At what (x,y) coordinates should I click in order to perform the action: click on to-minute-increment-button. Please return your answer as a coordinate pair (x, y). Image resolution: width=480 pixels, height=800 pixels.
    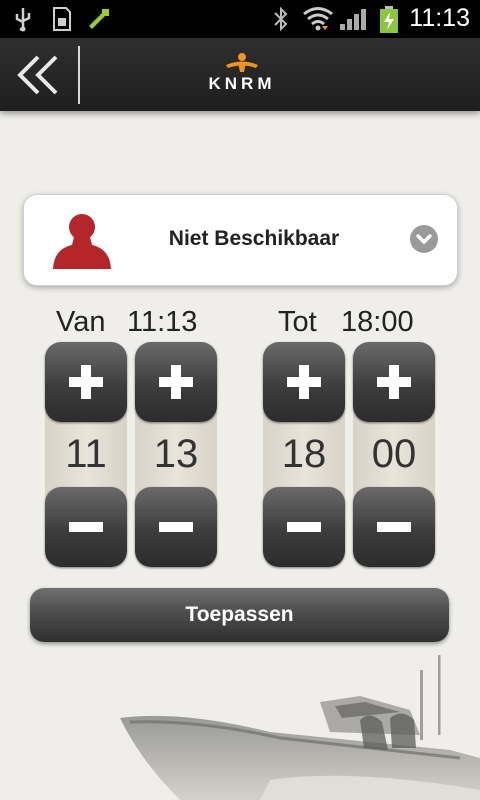
    Looking at the image, I should click on (394, 382).